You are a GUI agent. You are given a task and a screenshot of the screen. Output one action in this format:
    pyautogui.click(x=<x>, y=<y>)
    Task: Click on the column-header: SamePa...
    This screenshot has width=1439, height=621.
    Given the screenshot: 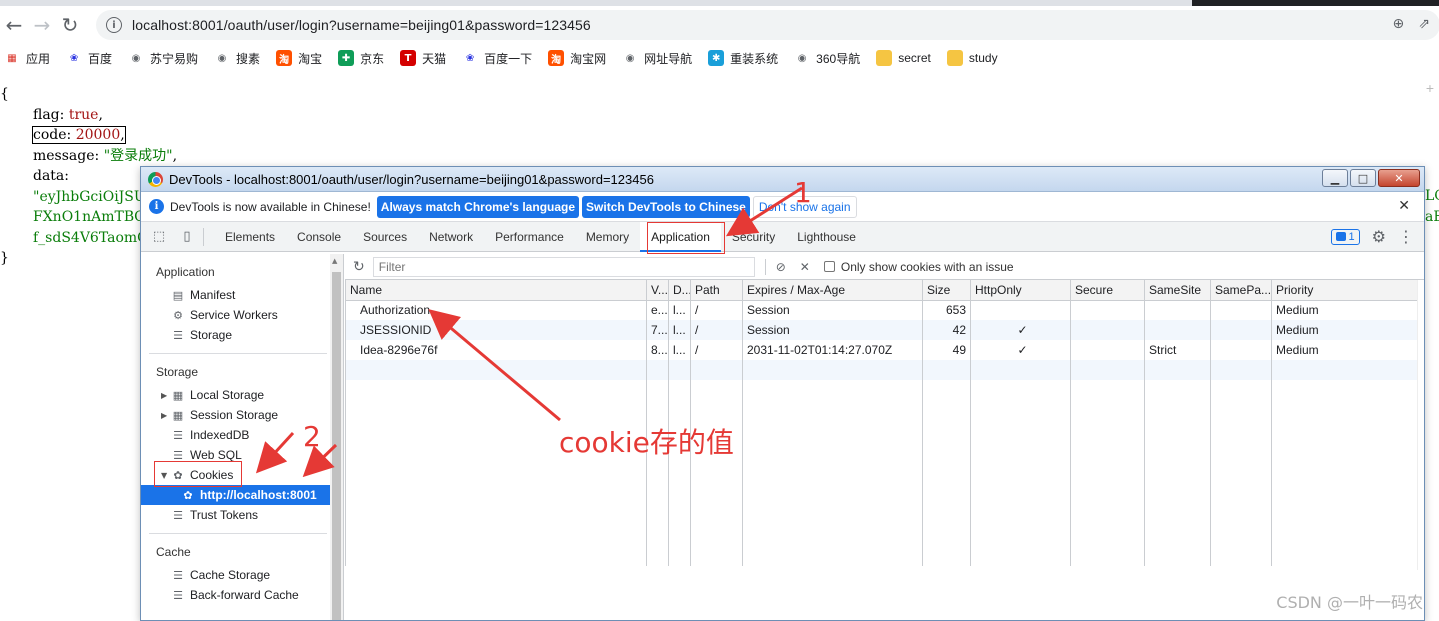 What is the action you would take?
    pyautogui.click(x=1241, y=290)
    